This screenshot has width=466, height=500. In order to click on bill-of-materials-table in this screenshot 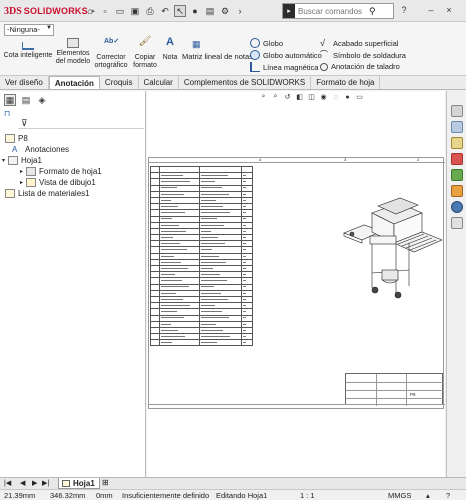, I will do `click(201, 256)`.